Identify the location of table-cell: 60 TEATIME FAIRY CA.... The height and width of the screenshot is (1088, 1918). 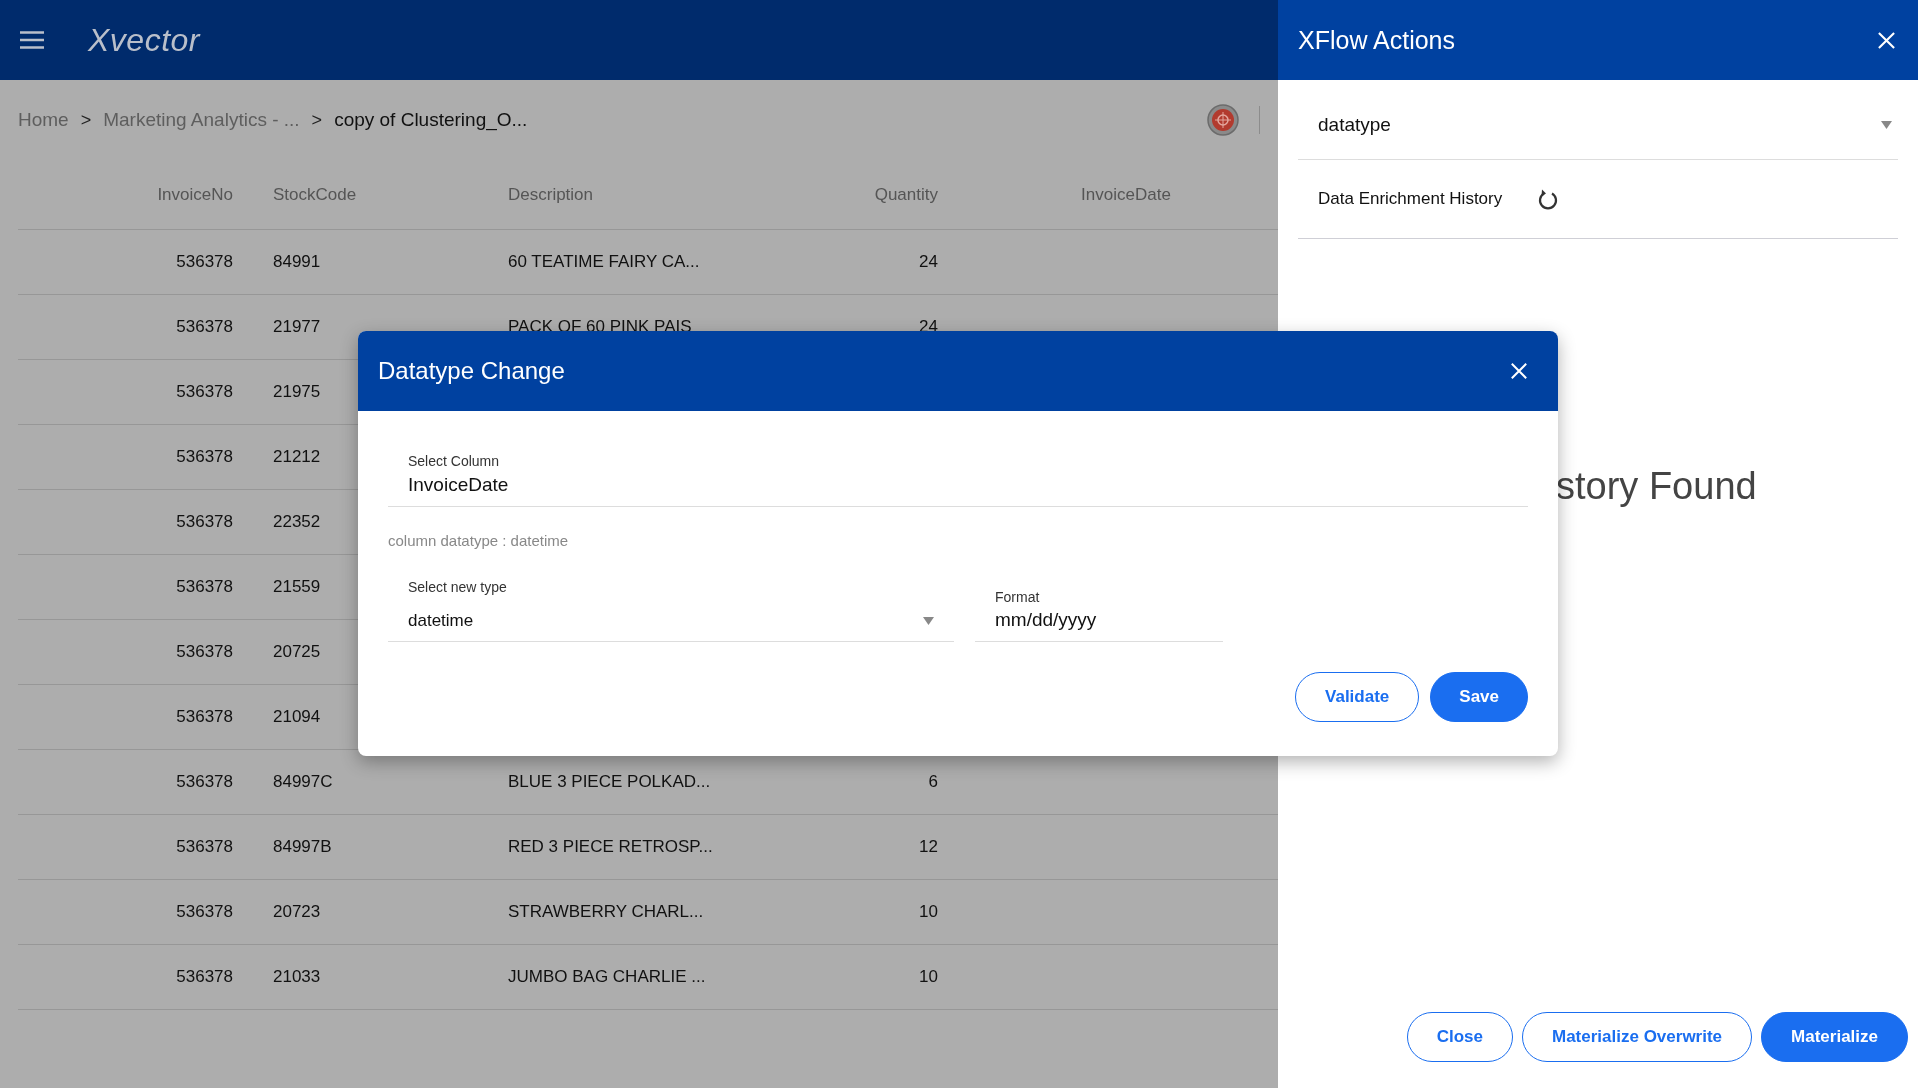
(604, 262).